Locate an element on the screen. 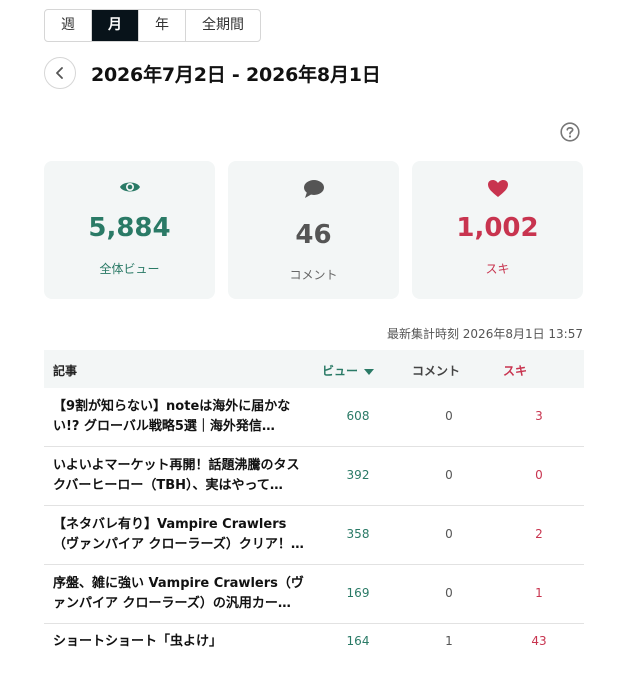  article-views: 164 is located at coordinates (358, 641).